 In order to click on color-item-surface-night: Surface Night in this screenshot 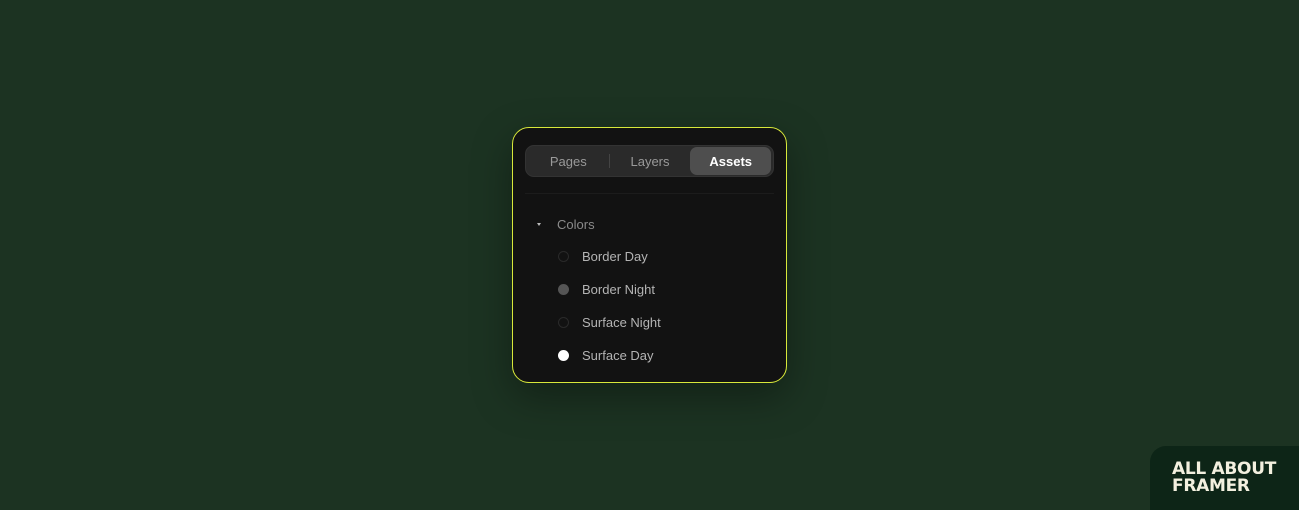, I will do `click(609, 322)`.